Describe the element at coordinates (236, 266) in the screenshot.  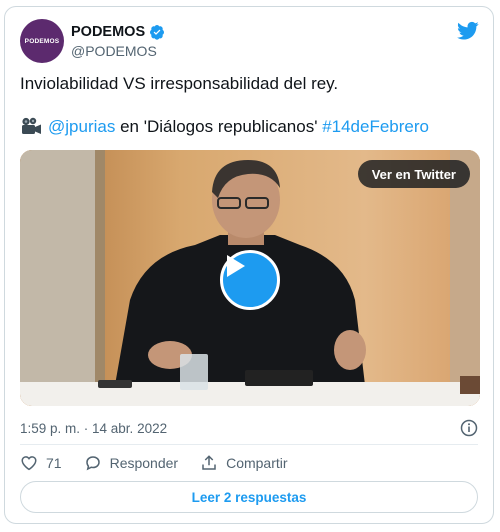
I see `play-icon` at that location.